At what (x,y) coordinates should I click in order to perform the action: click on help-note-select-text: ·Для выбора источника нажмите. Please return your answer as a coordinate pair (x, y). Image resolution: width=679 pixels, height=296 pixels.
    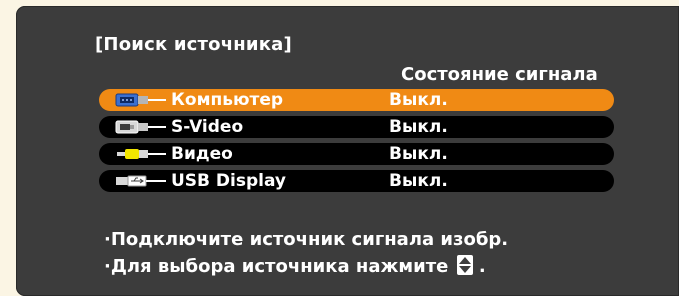
    Looking at the image, I should click on (276, 266).